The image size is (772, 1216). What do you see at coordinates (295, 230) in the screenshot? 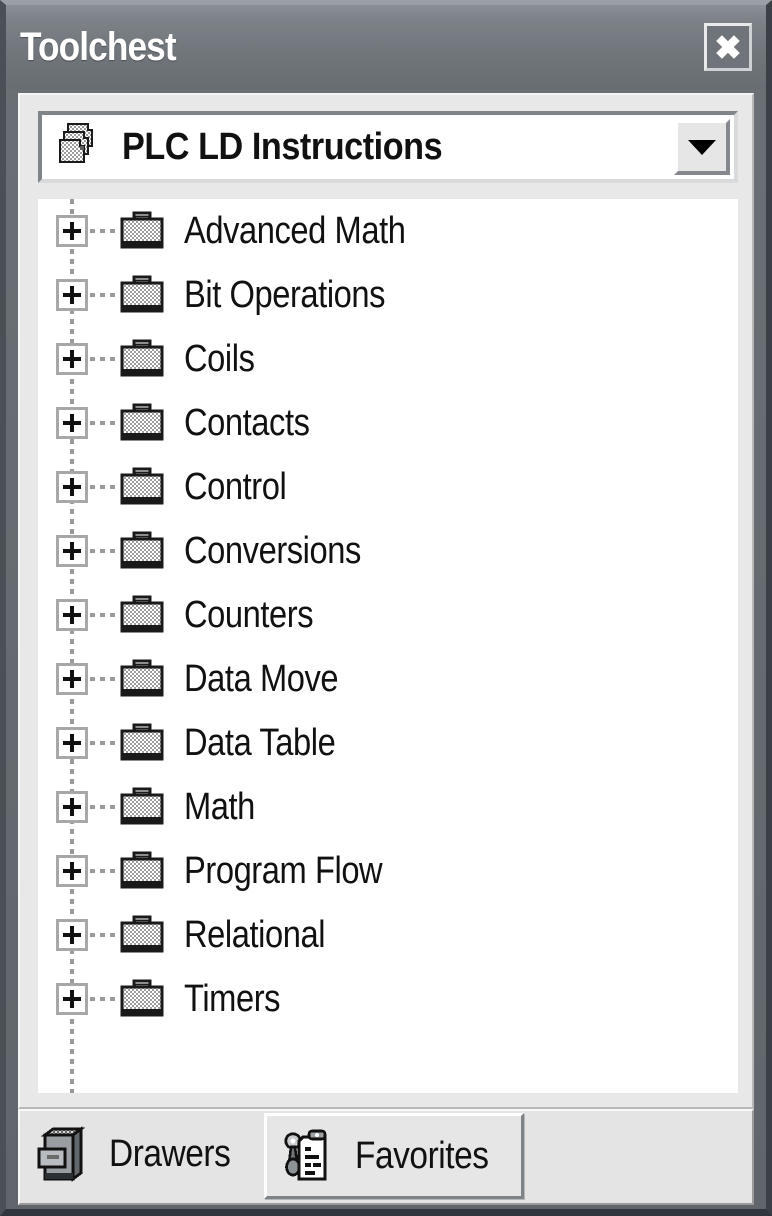
I see `tree-row-label: Advanced Math` at bounding box center [295, 230].